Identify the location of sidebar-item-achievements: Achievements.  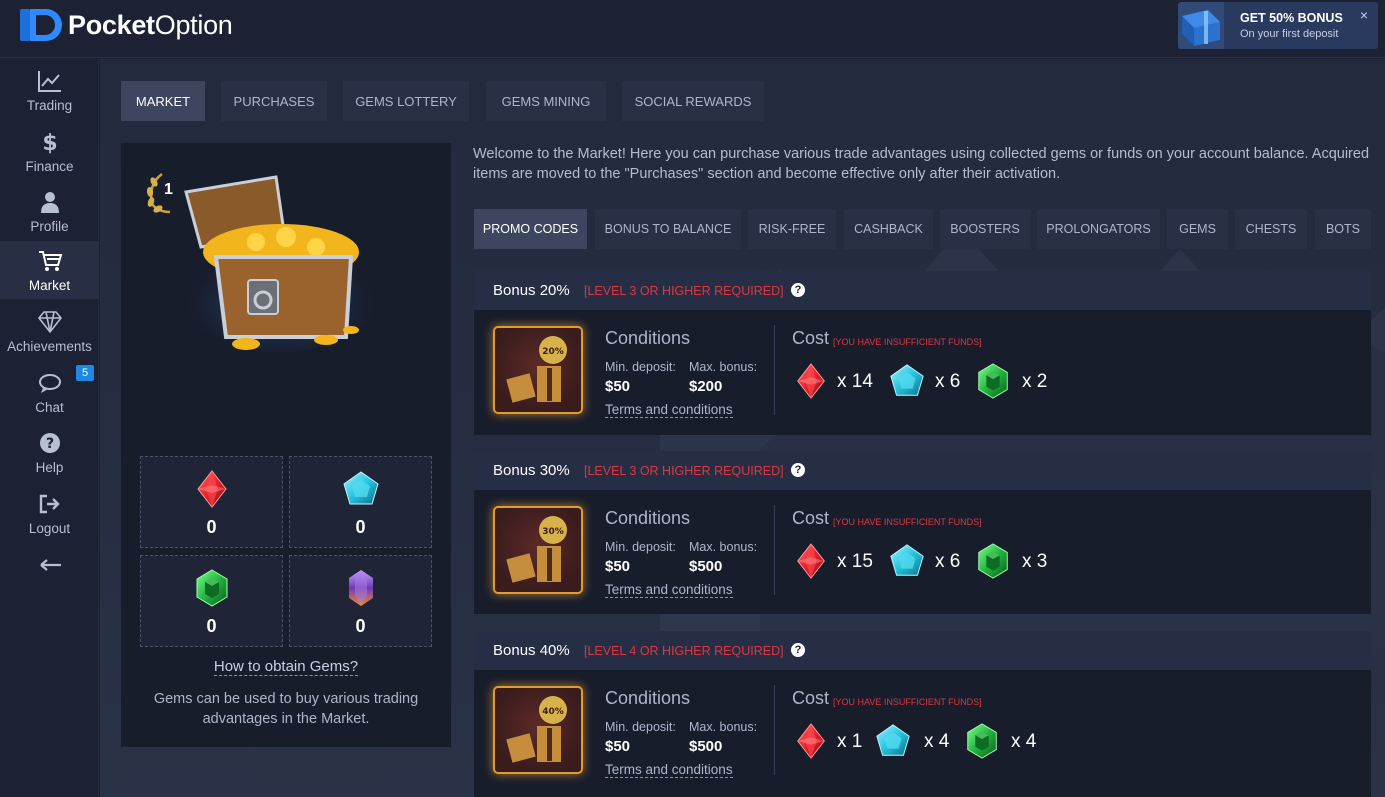
(49, 331).